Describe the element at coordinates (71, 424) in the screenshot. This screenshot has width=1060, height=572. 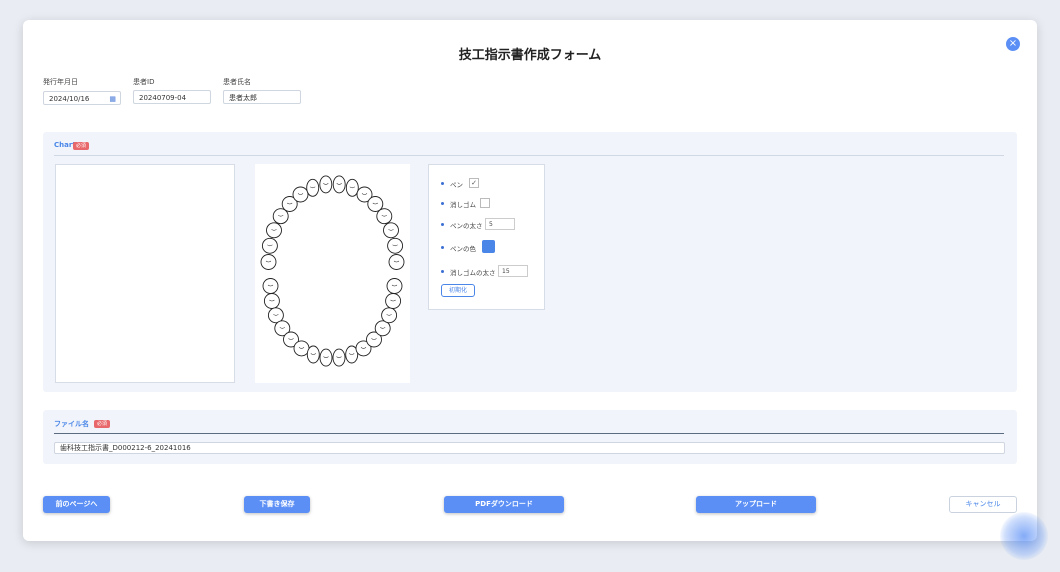
I see `filename-panel-title: ファイル名` at that location.